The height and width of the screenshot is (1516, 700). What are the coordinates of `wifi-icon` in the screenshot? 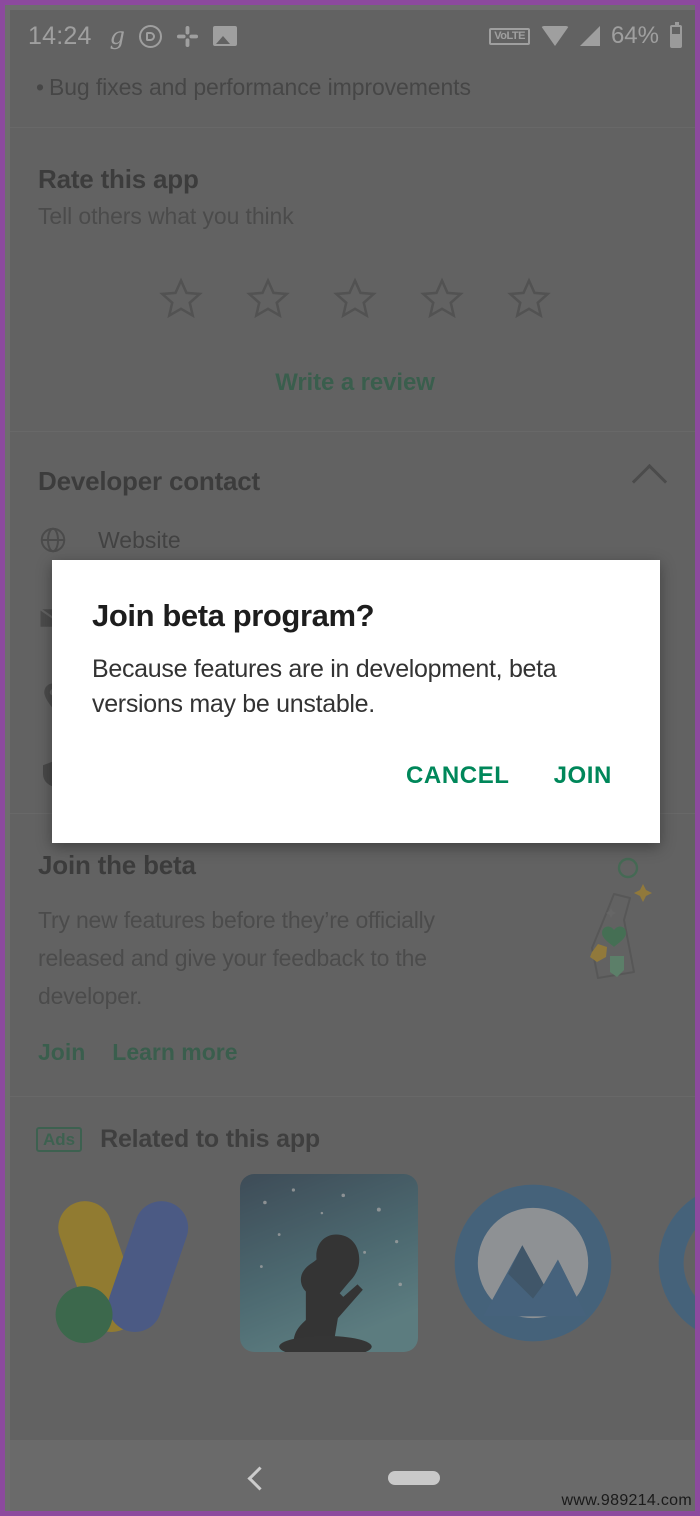 It's located at (554, 36).